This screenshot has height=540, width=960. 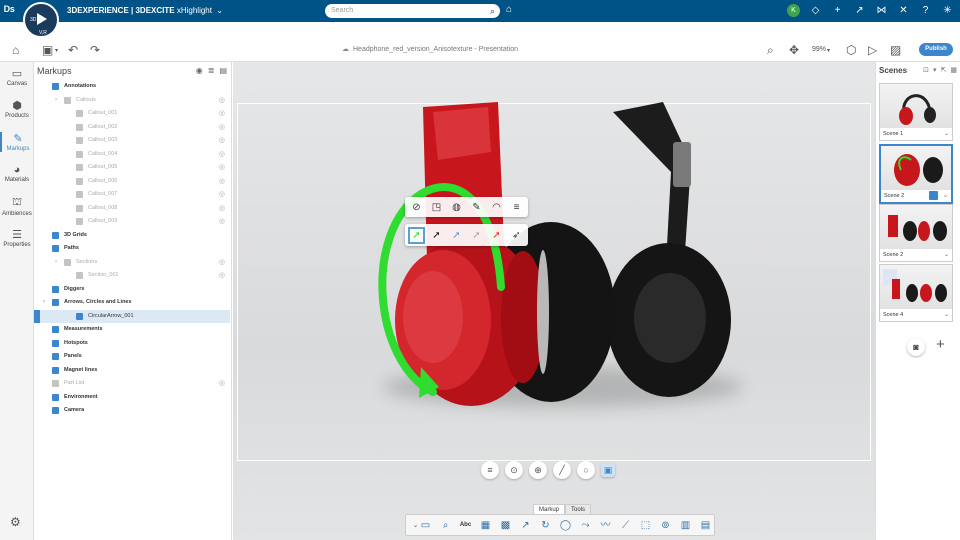 I want to click on search-input: Search ⌕, so click(x=412, y=11).